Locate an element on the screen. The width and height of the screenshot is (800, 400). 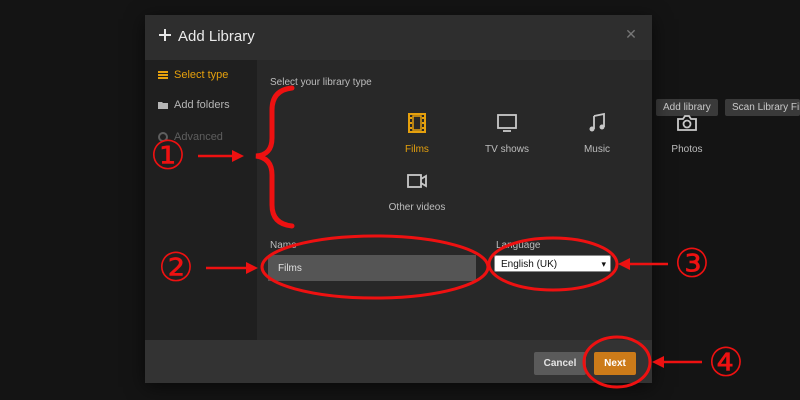
type-label: Photos is located at coordinates (687, 149).